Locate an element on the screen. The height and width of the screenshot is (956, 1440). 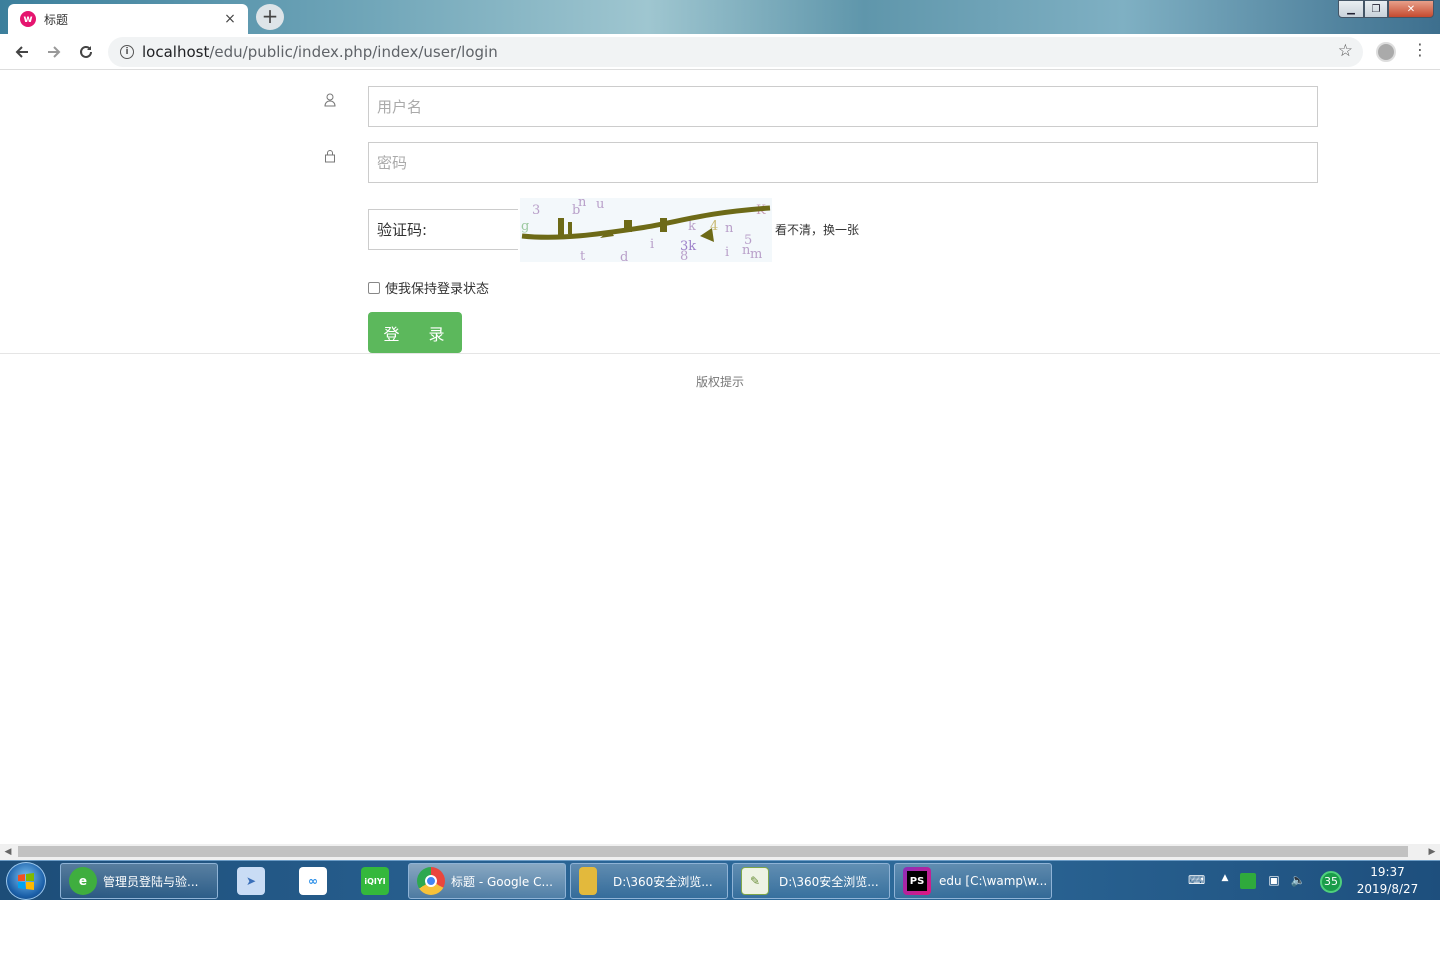
svg-text: t is located at coordinates (583, 255).